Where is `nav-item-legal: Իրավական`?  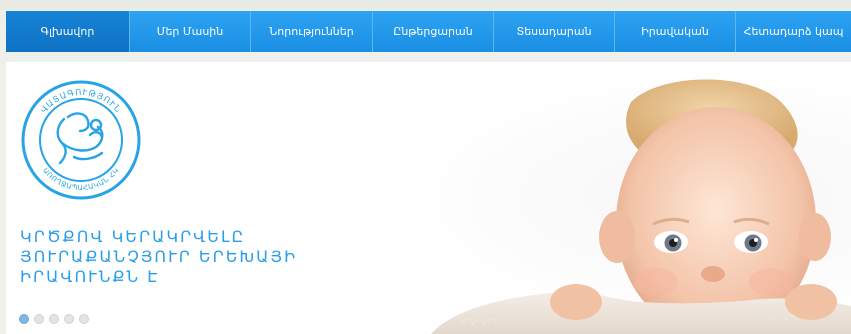
nav-item-legal: Իրավական is located at coordinates (675, 31).